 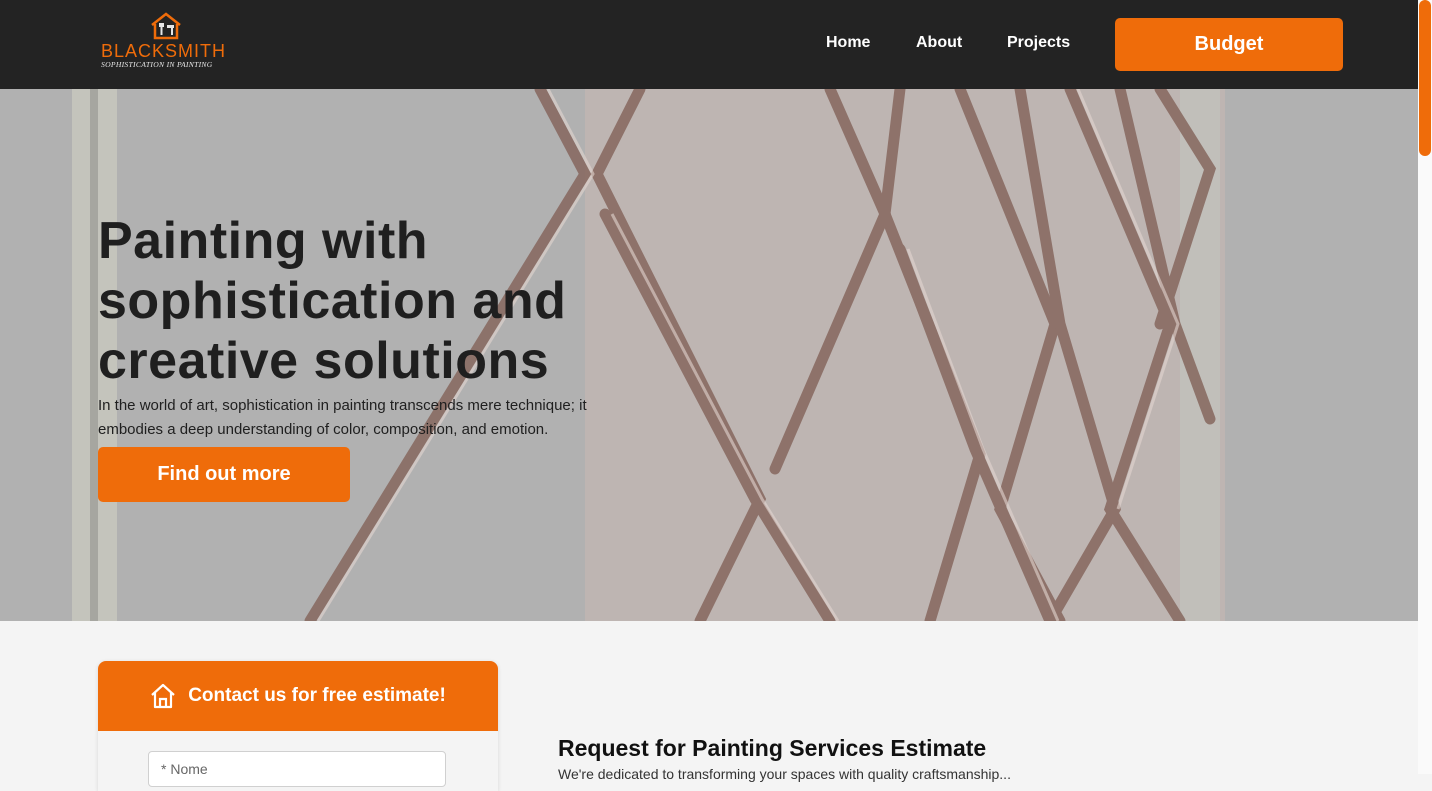 What do you see at coordinates (164, 51) in the screenshot?
I see `logo-name: BLACKSMITH` at bounding box center [164, 51].